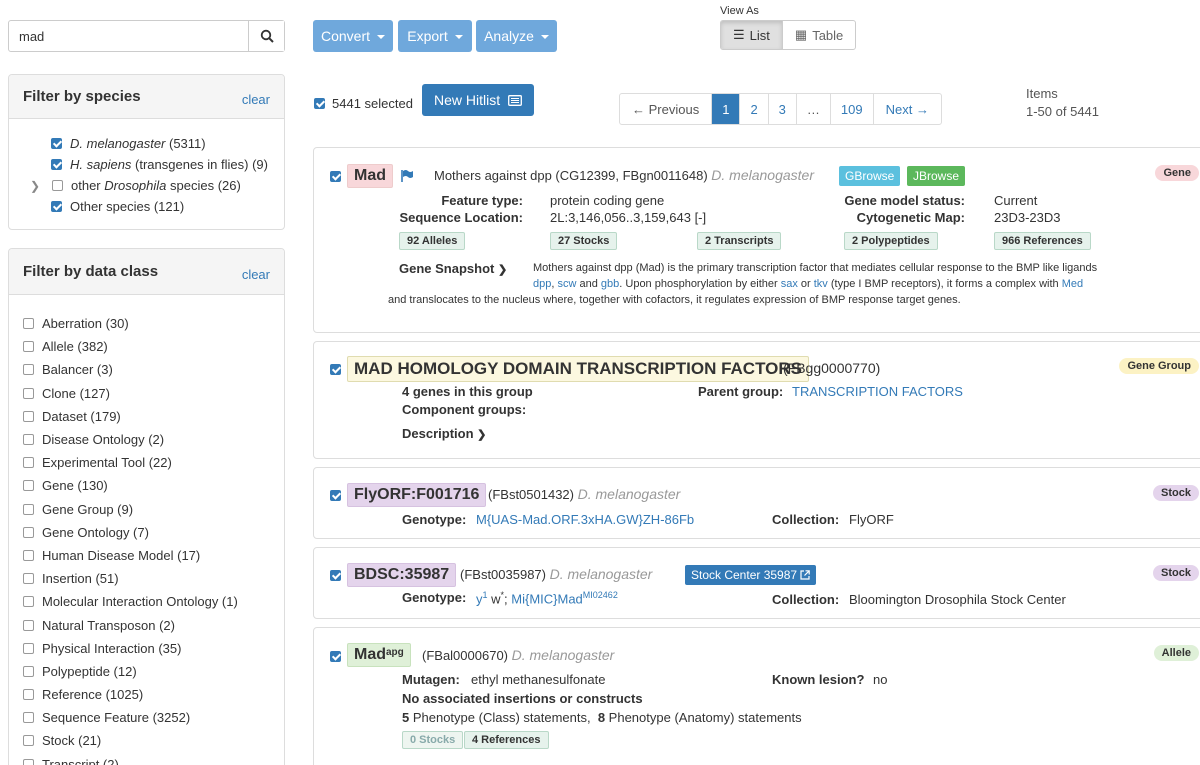 This screenshot has width=1200, height=765. What do you see at coordinates (146, 532) in the screenshot?
I see `class-filter-item: Gene Ontology (7)` at bounding box center [146, 532].